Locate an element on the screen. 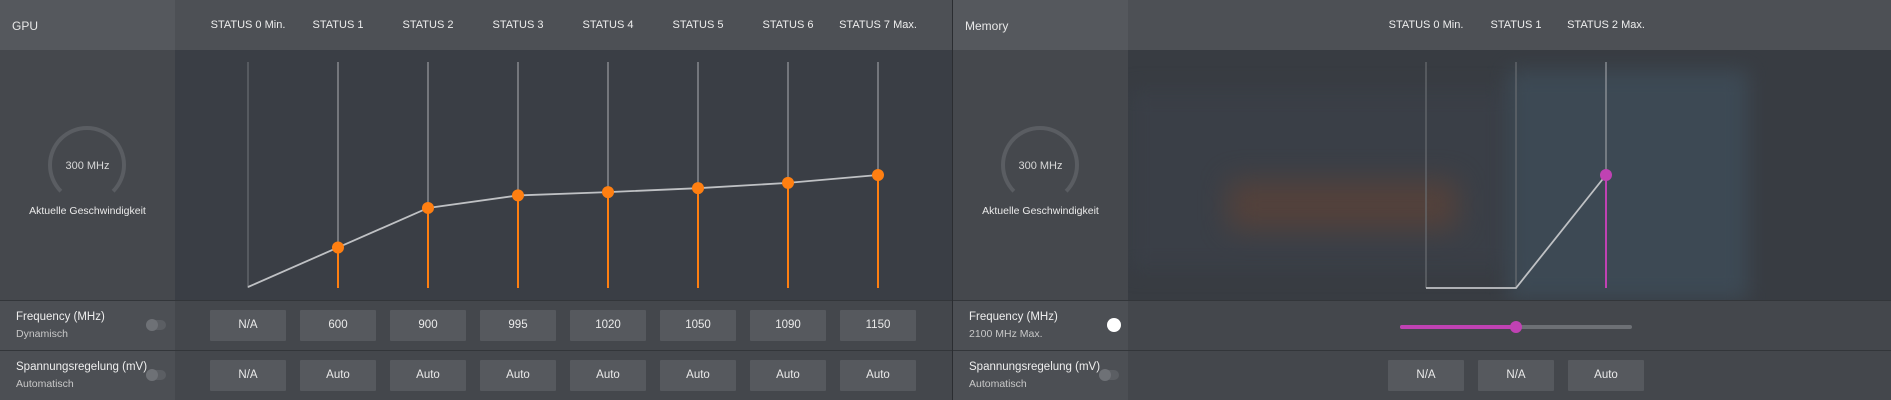  gpu-state-4-header: STATUS 4 is located at coordinates (608, 25).